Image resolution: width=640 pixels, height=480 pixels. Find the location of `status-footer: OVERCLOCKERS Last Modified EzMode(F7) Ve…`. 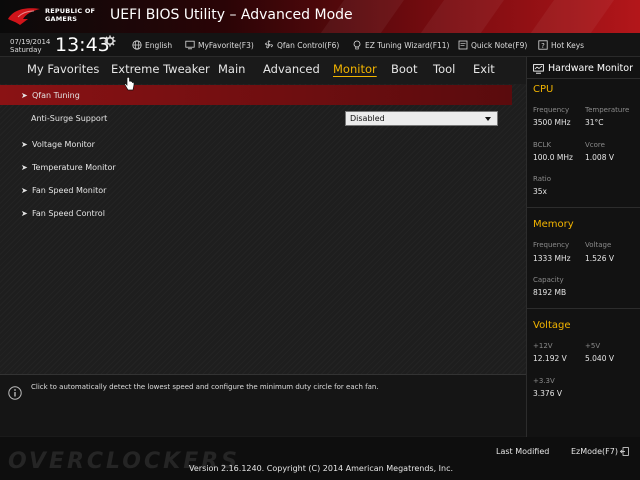

status-footer: OVERCLOCKERS Last Modified EzMode(F7) Ve… is located at coordinates (320, 458).